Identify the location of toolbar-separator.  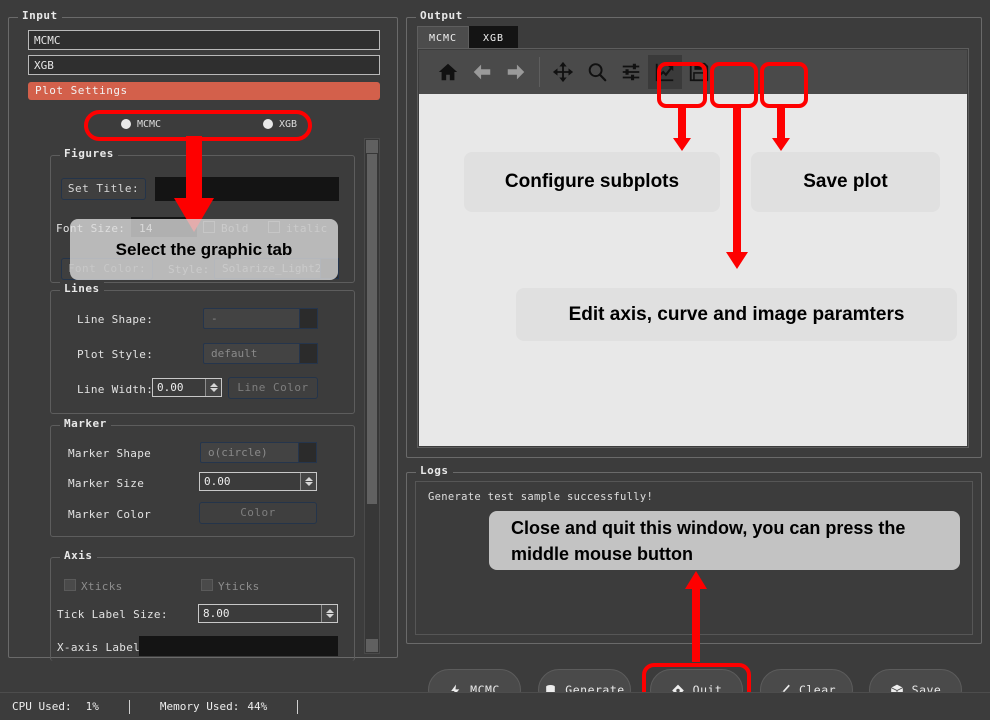
(539, 72).